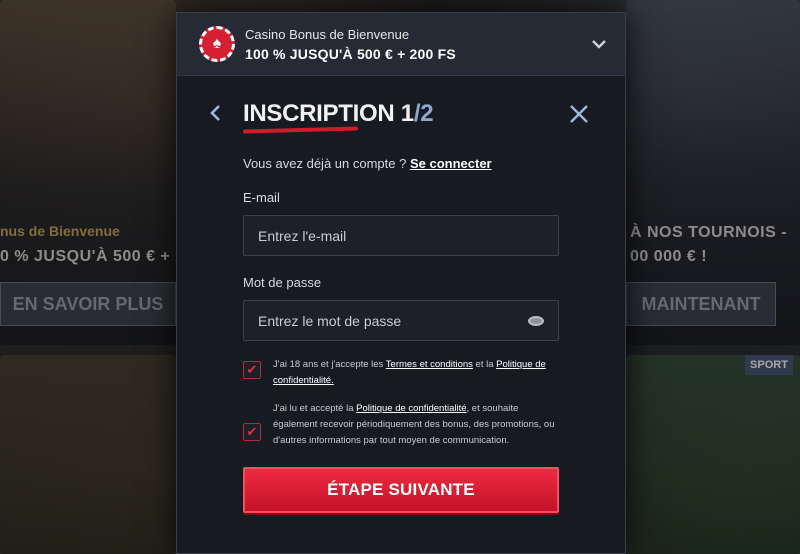  Describe the element at coordinates (261, 197) in the screenshot. I see `email-label: E-mail` at that location.